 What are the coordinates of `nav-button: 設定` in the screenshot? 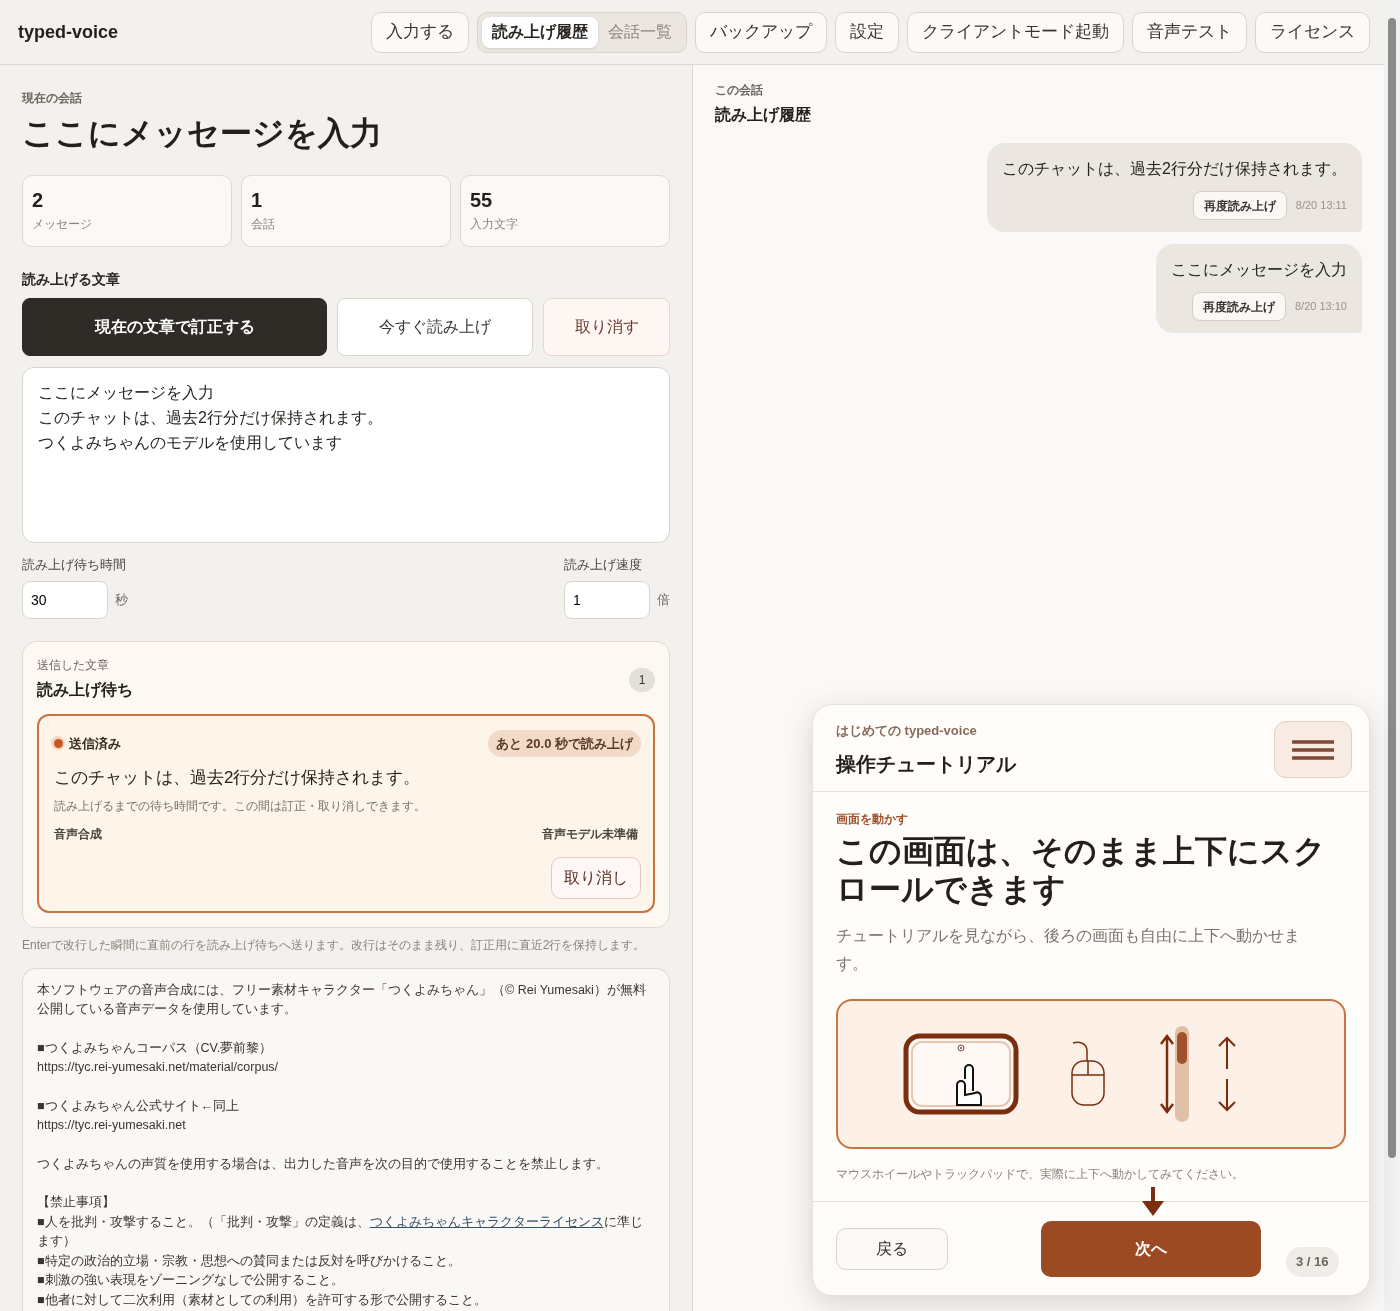 It's located at (867, 32).